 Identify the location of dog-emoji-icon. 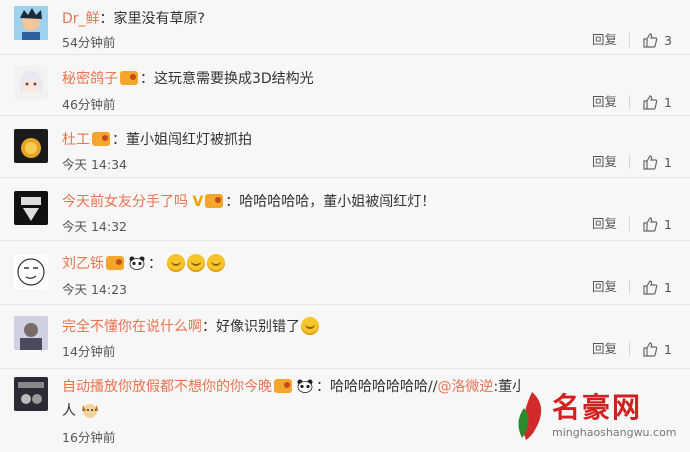
(90, 411).